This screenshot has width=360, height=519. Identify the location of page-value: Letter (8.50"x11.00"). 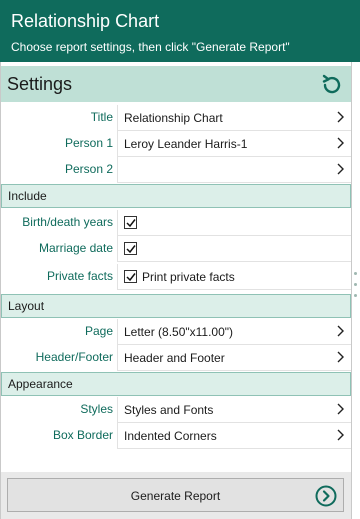
(234, 332).